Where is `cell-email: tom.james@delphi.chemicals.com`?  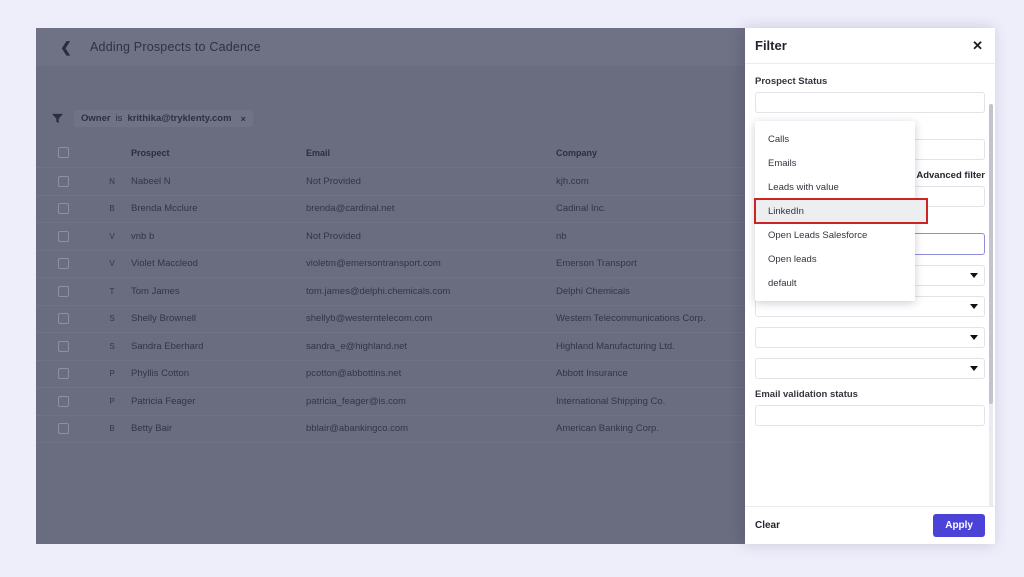 cell-email: tom.james@delphi.chemicals.com is located at coordinates (378, 291).